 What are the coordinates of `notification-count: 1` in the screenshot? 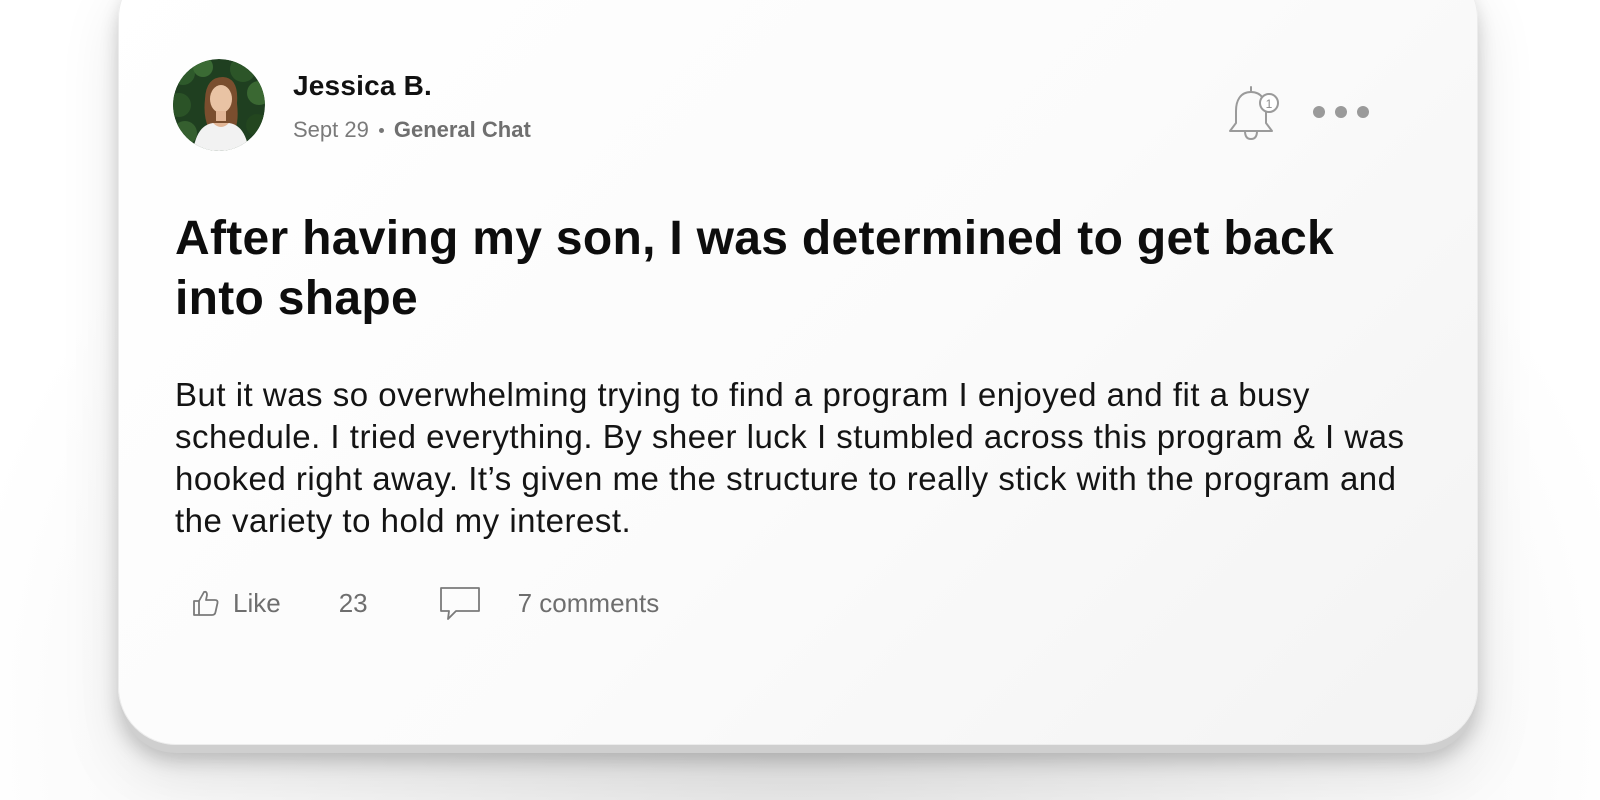 It's located at (1269, 104).